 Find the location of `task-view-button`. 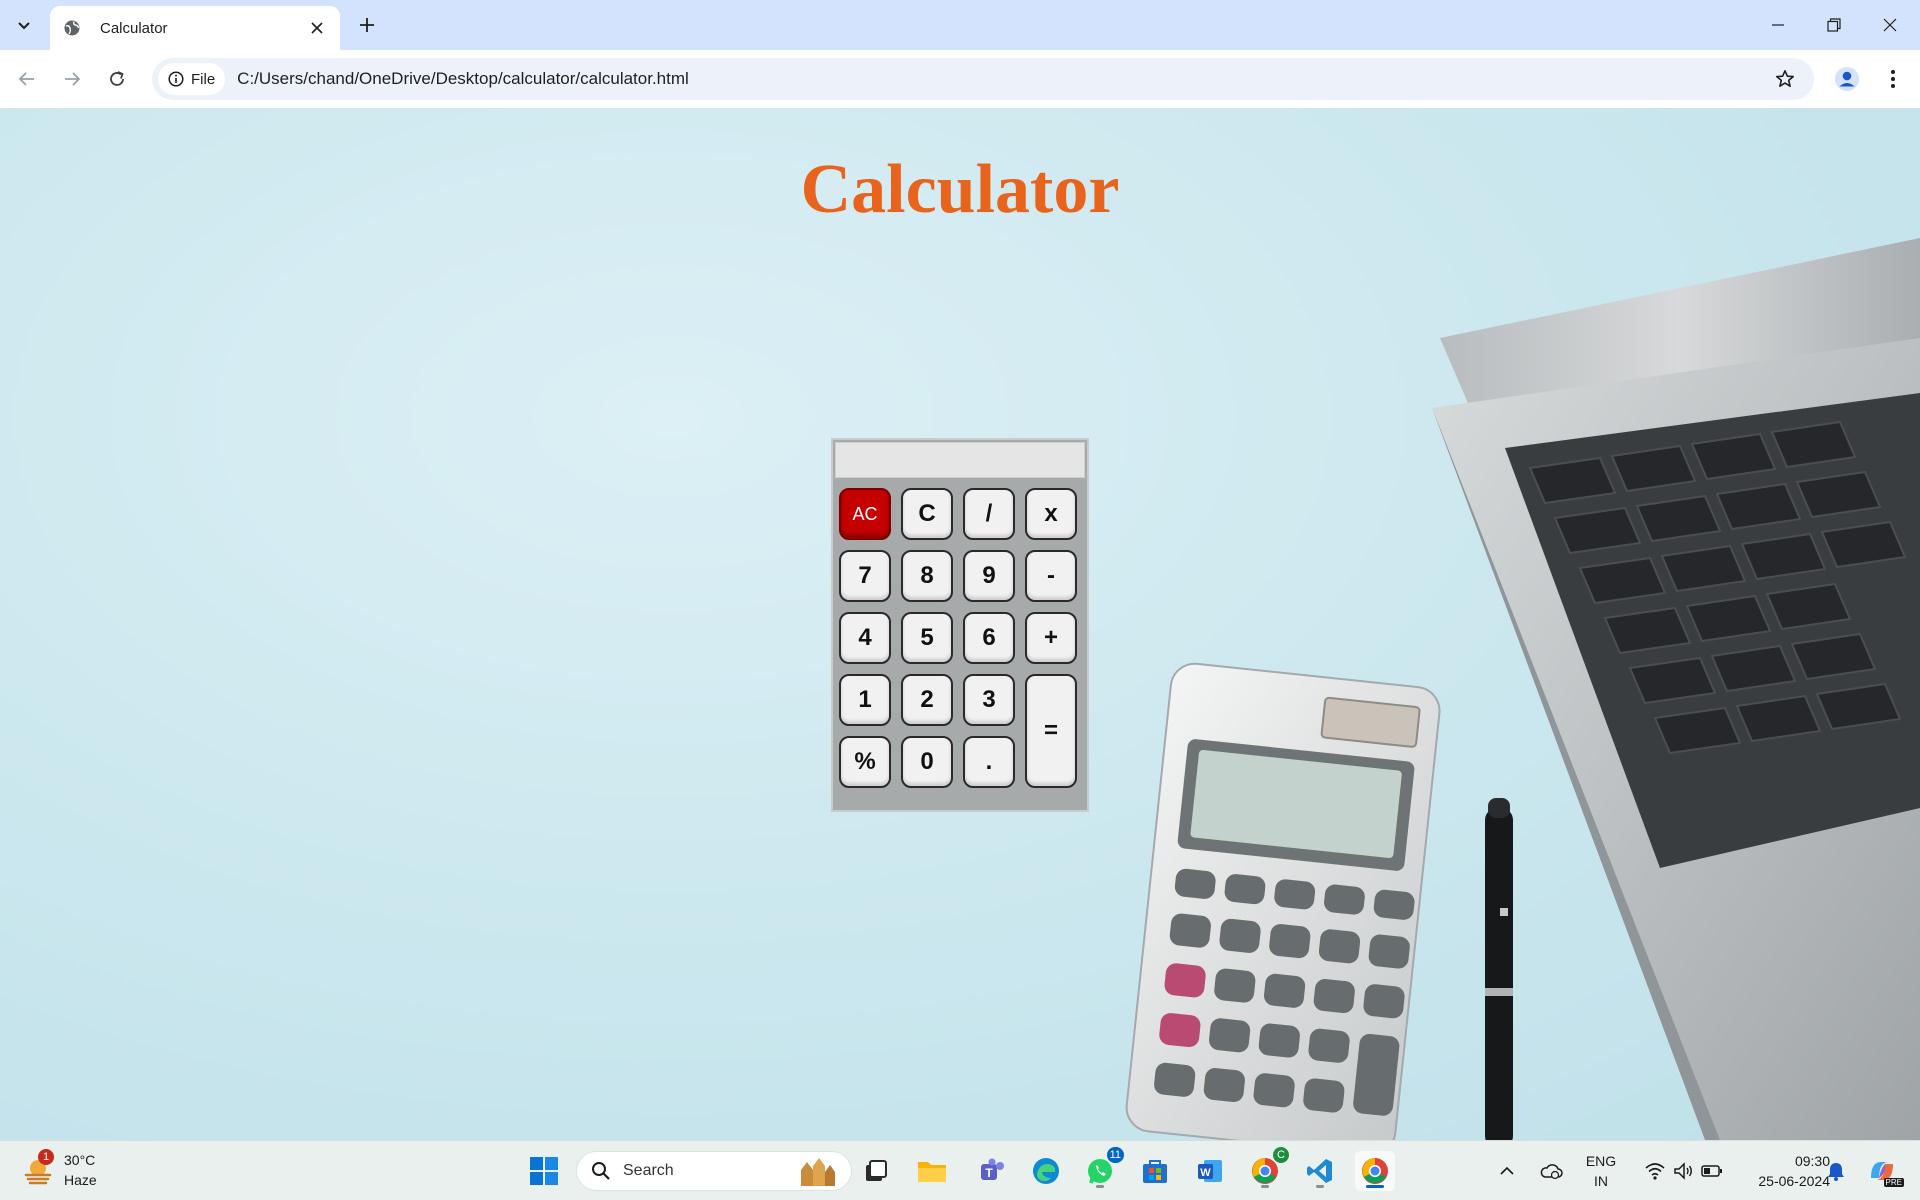

task-view-button is located at coordinates (876, 1171).